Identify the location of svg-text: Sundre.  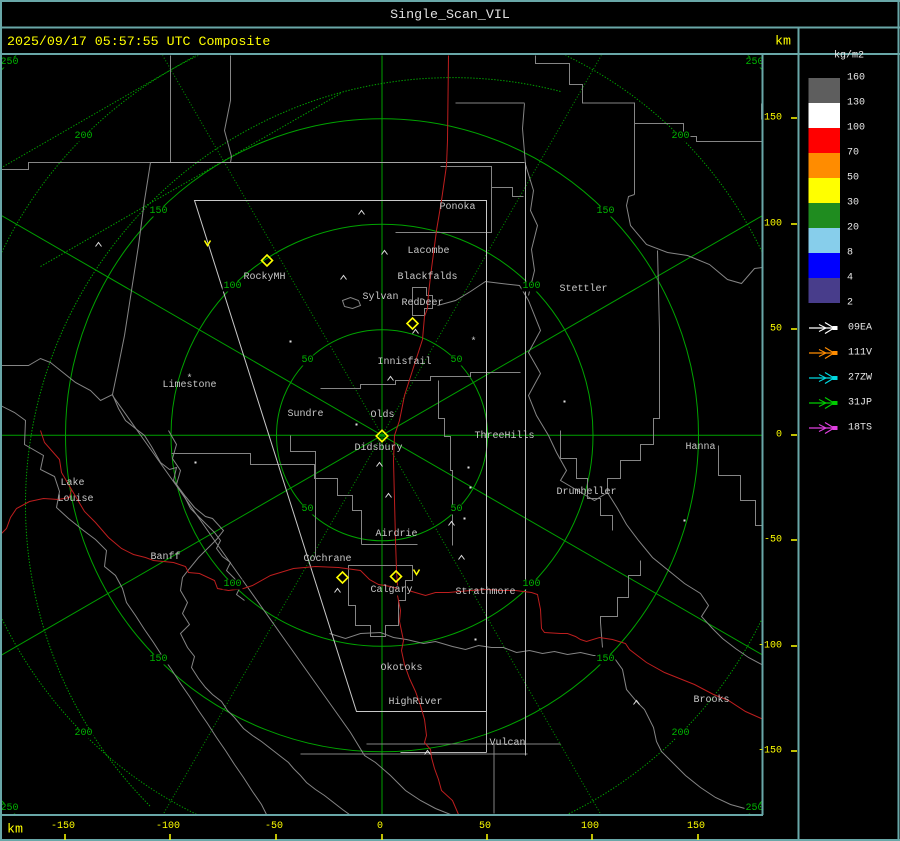
(305, 414).